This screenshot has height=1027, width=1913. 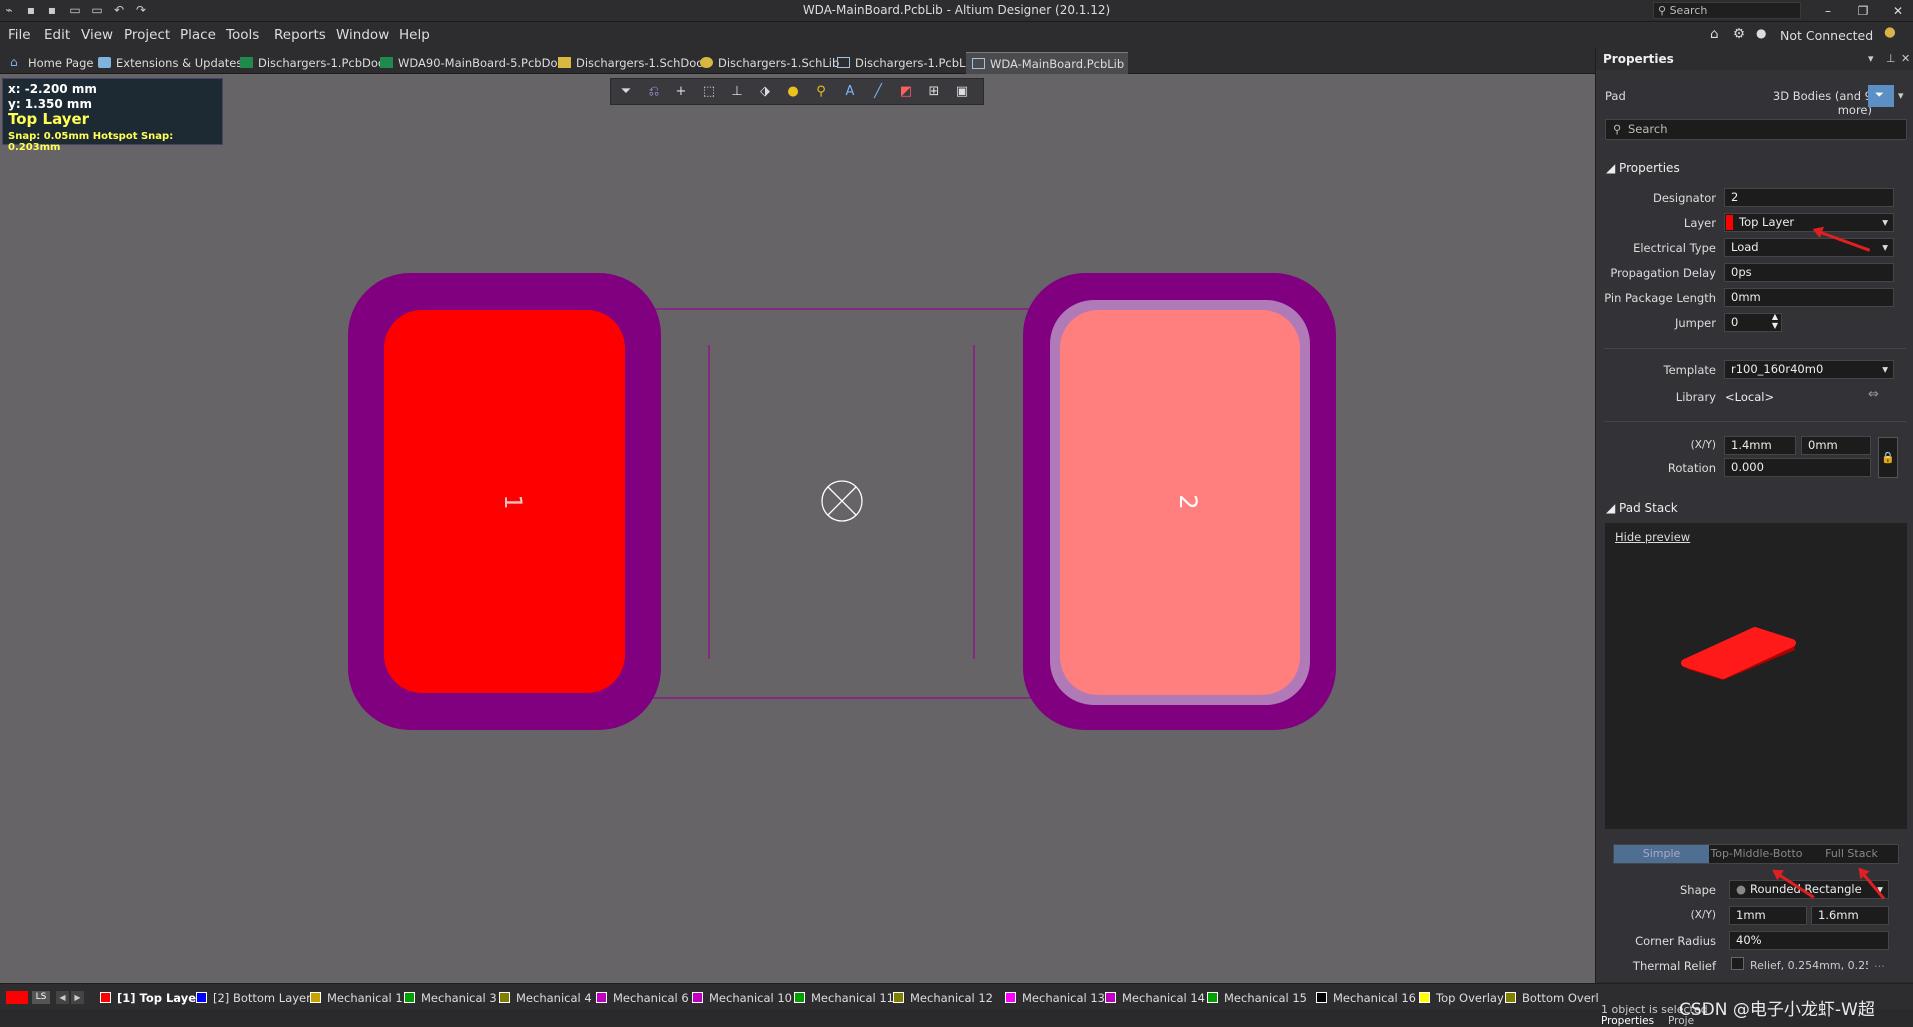 I want to click on shape-icon: ●, so click(x=1741, y=889).